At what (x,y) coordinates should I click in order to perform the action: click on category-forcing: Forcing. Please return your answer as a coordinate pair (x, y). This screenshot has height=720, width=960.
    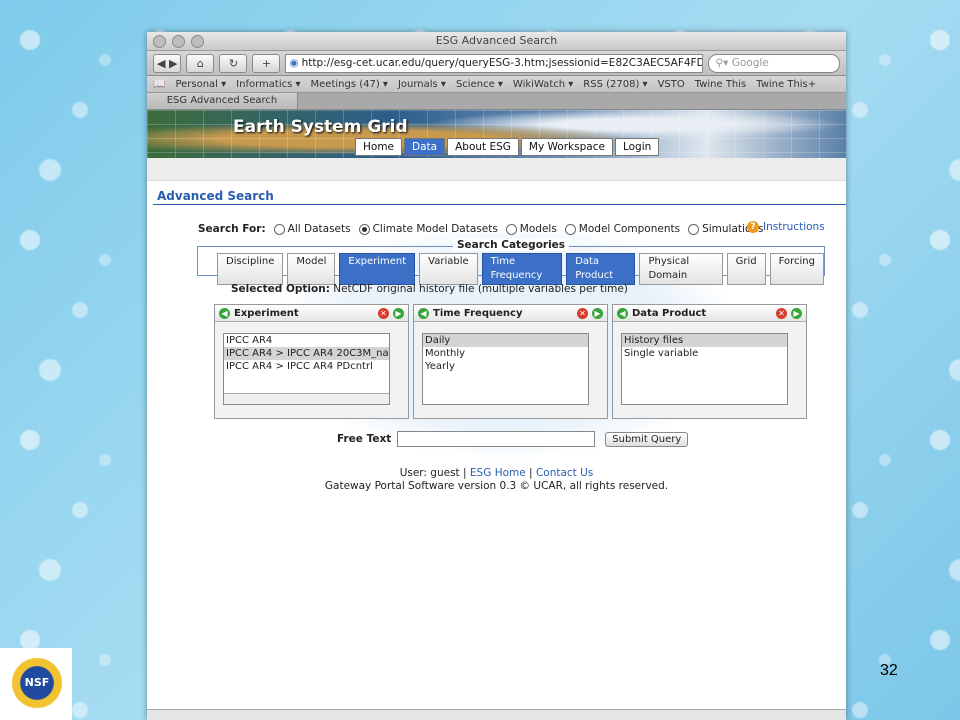
    Looking at the image, I should click on (796, 269).